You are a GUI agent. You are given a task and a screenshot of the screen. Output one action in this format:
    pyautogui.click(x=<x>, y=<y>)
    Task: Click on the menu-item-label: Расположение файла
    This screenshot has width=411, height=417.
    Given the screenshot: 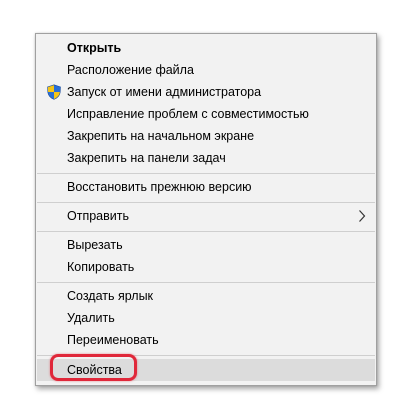 What is the action you would take?
    pyautogui.click(x=130, y=70)
    